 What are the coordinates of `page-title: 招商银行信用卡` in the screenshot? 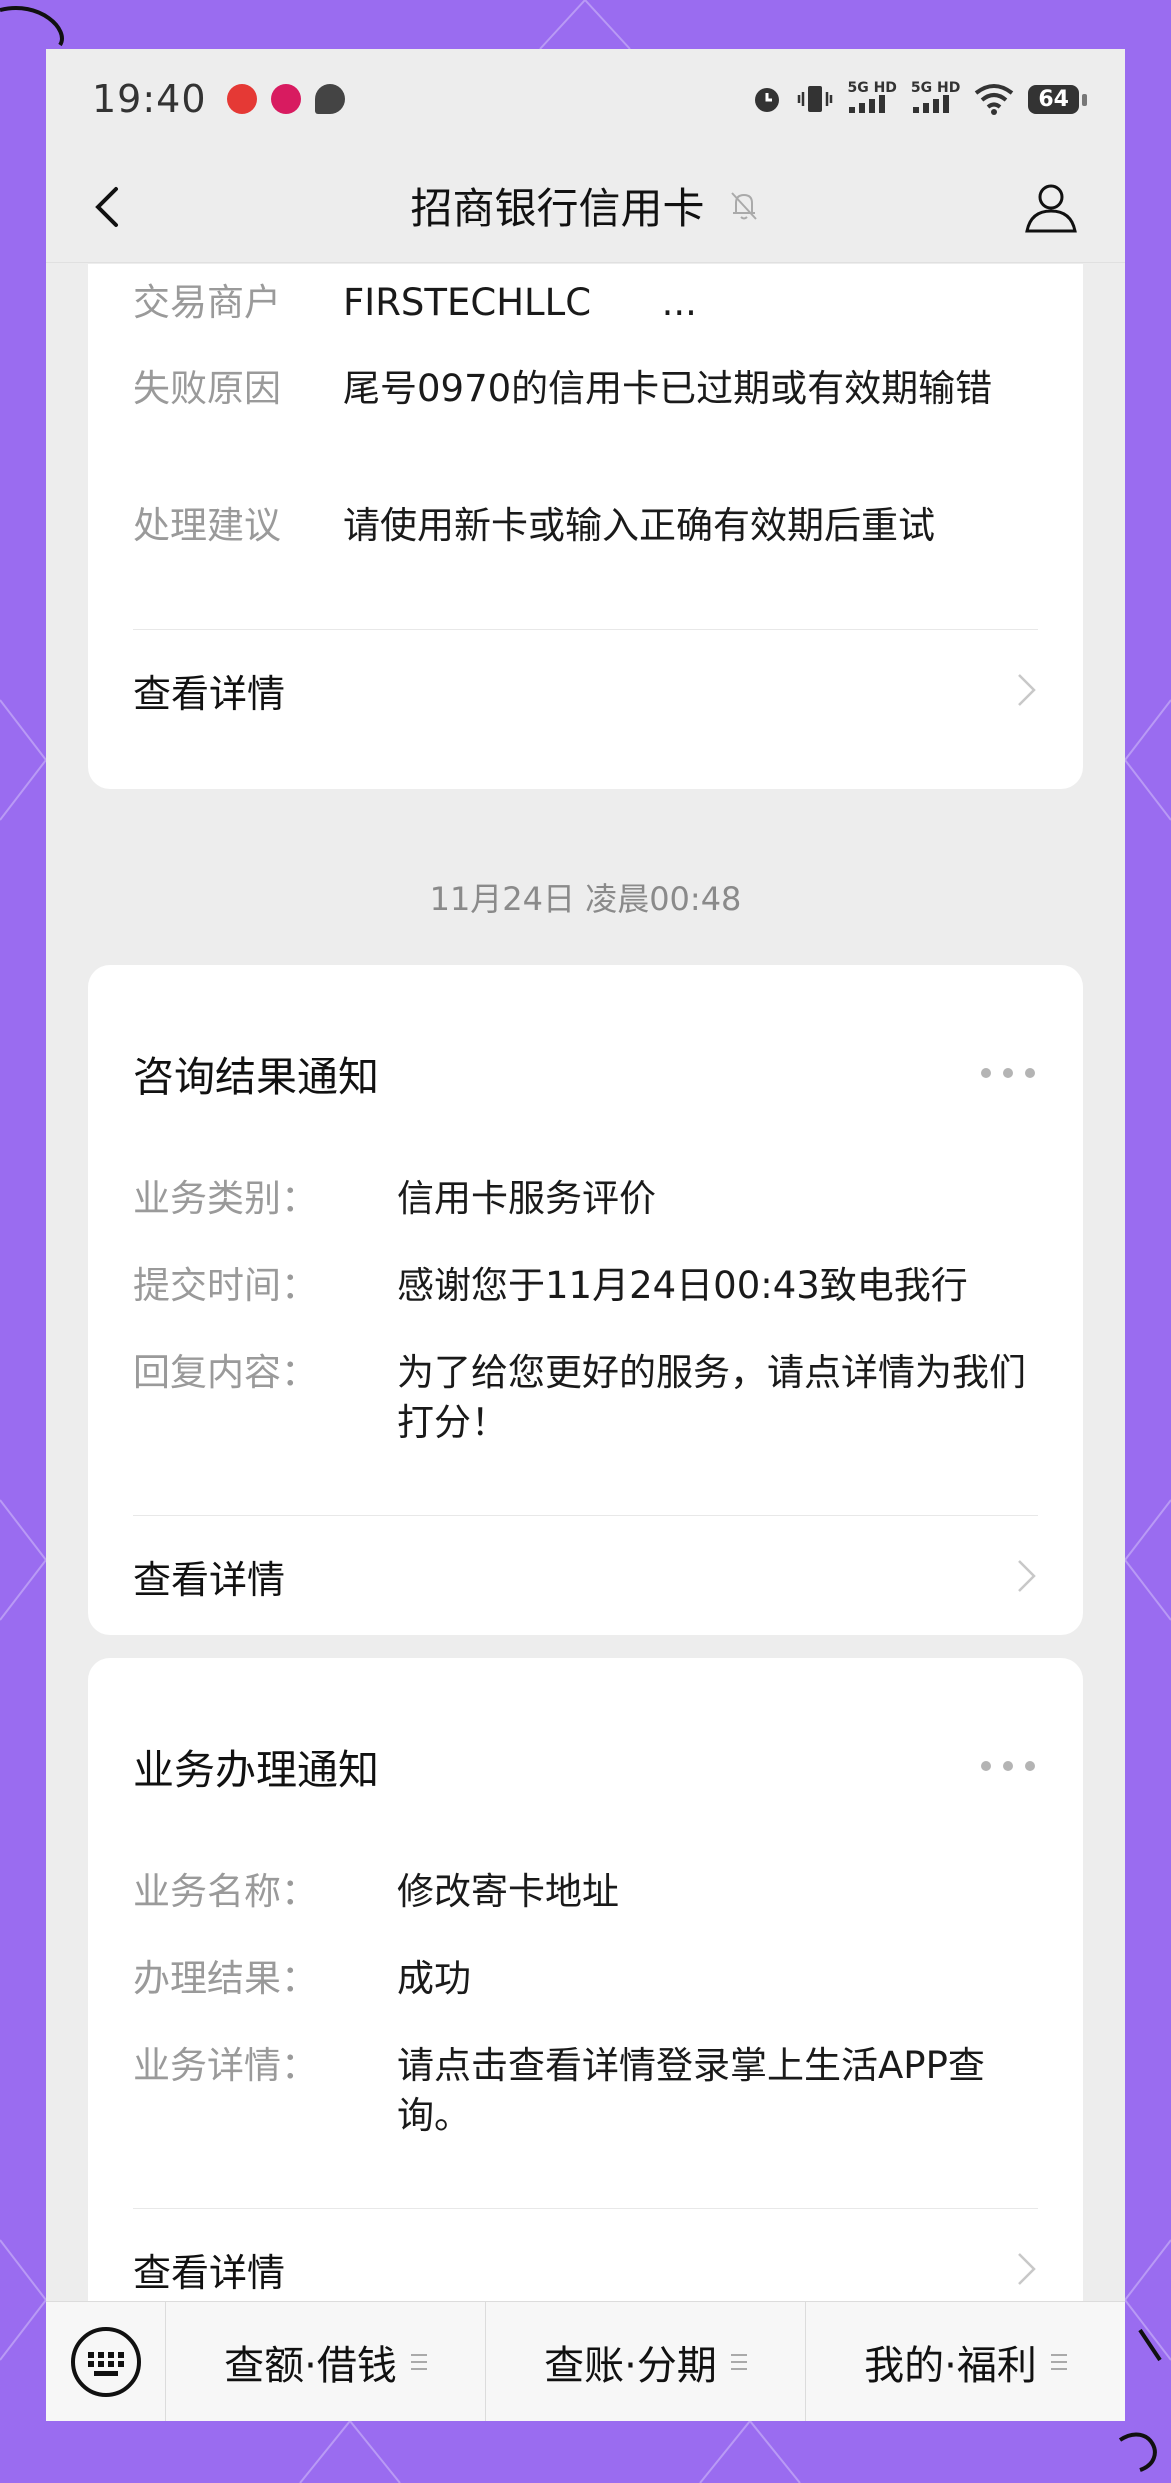 It's located at (557, 208).